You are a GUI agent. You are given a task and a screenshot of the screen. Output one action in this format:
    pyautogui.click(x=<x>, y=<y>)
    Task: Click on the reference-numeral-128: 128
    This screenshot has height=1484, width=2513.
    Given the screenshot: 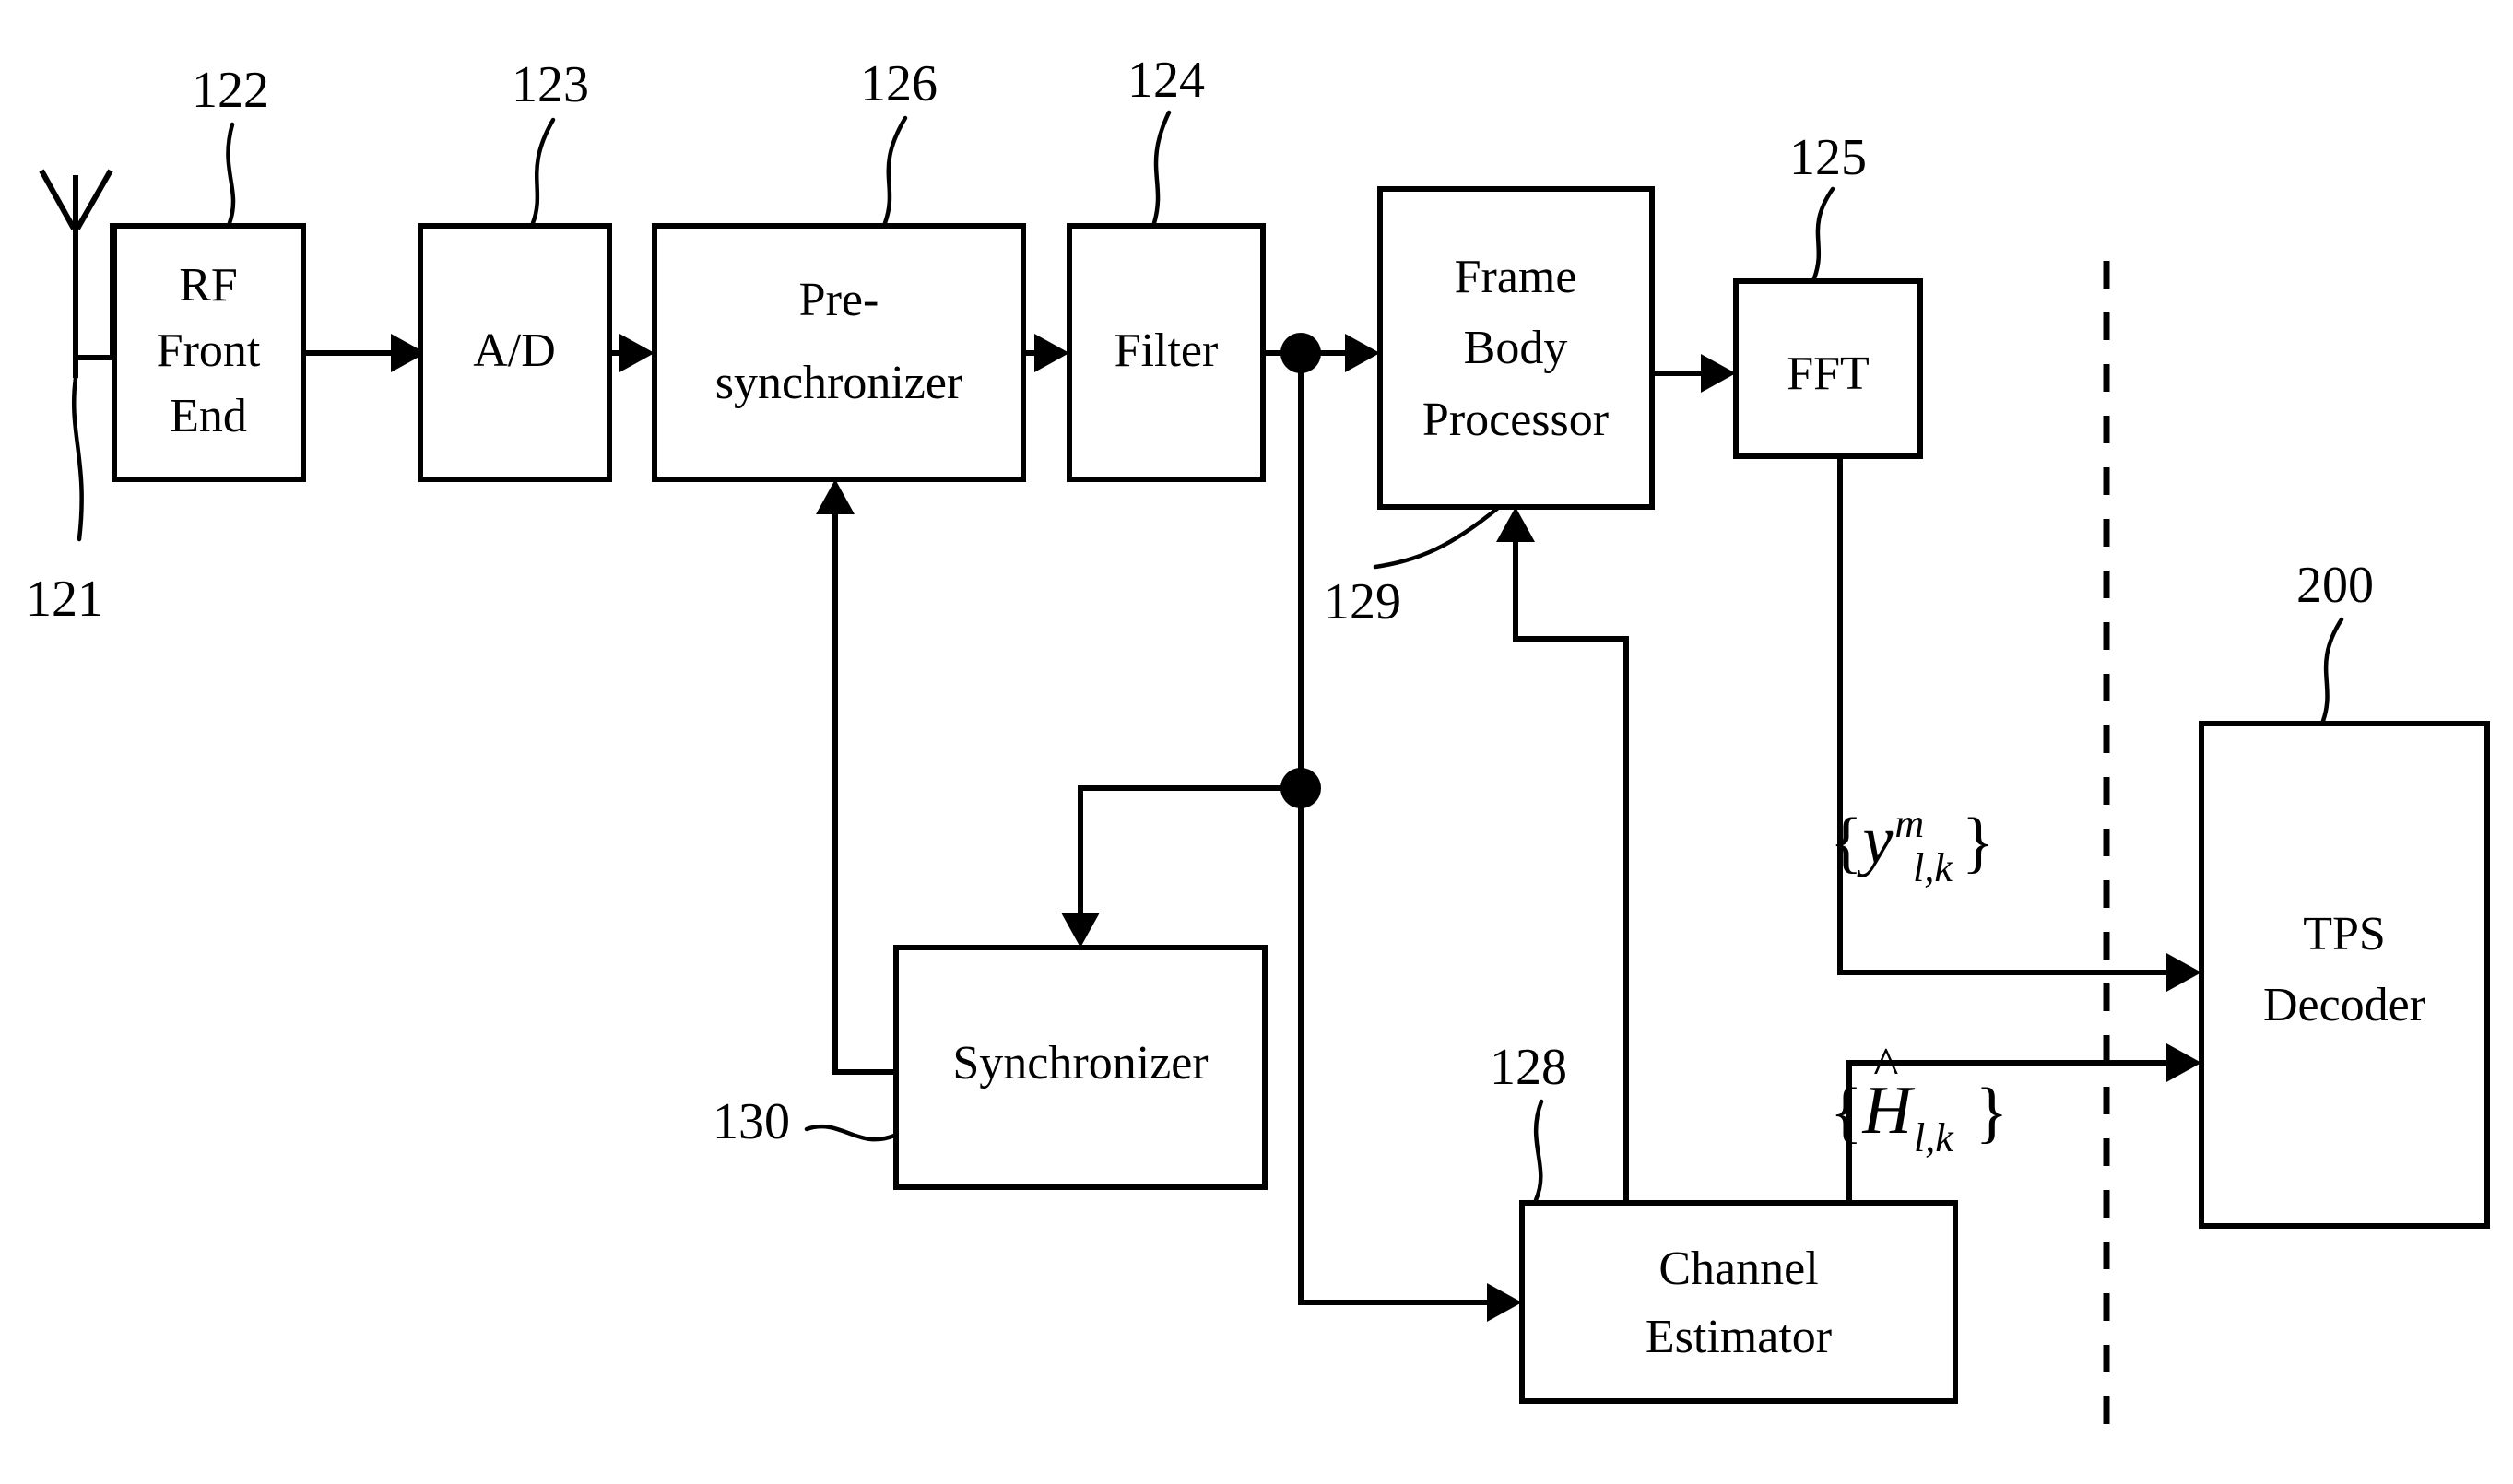 What is the action you would take?
    pyautogui.click(x=1529, y=1068)
    